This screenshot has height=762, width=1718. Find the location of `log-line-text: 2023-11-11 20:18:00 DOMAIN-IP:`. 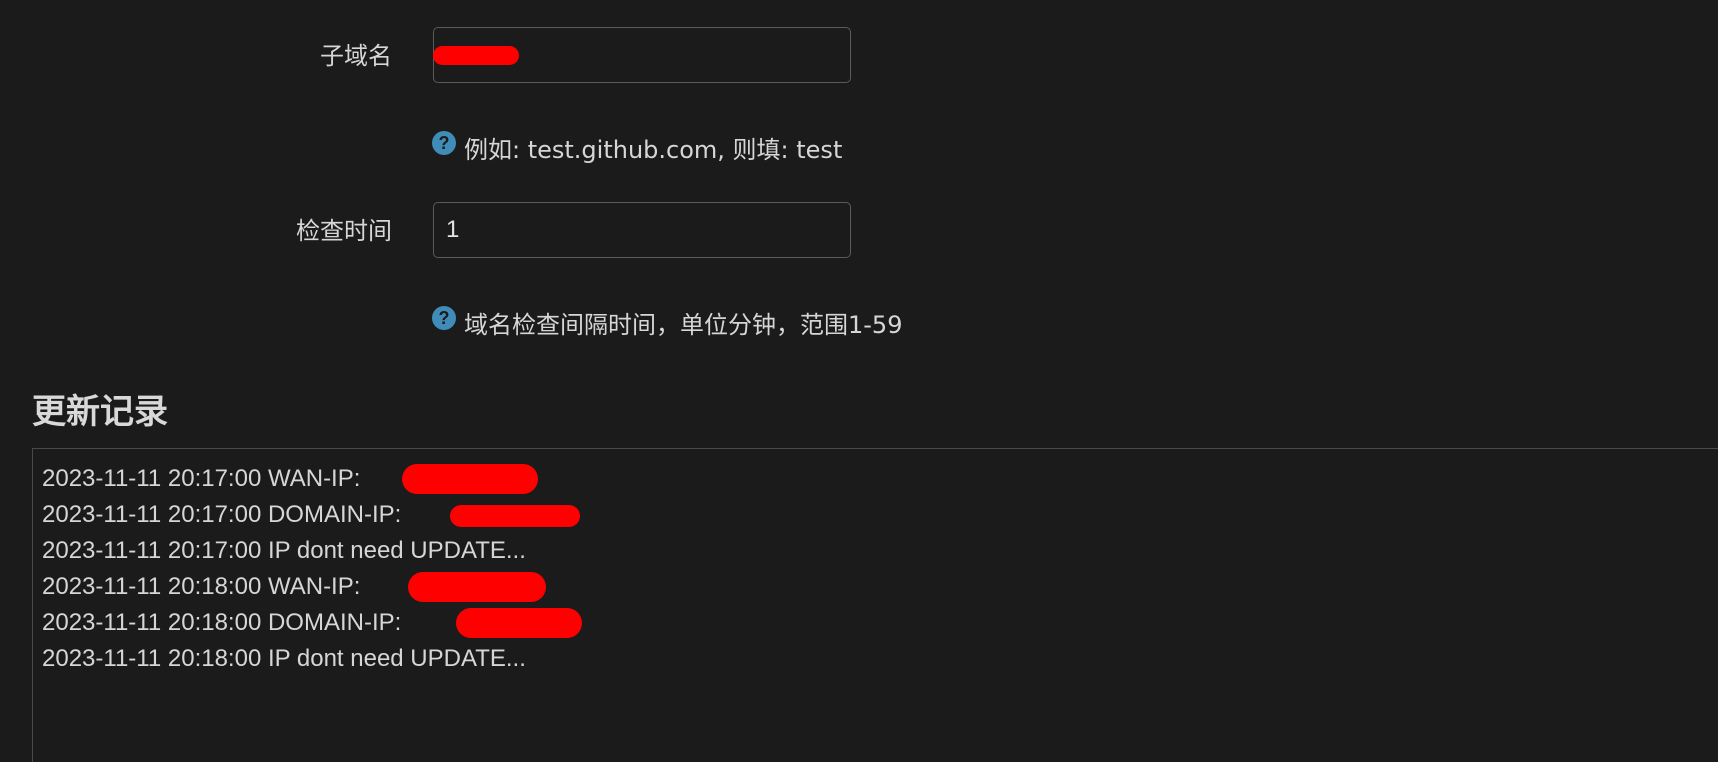

log-line-text: 2023-11-11 20:18:00 DOMAIN-IP: is located at coordinates (222, 622).